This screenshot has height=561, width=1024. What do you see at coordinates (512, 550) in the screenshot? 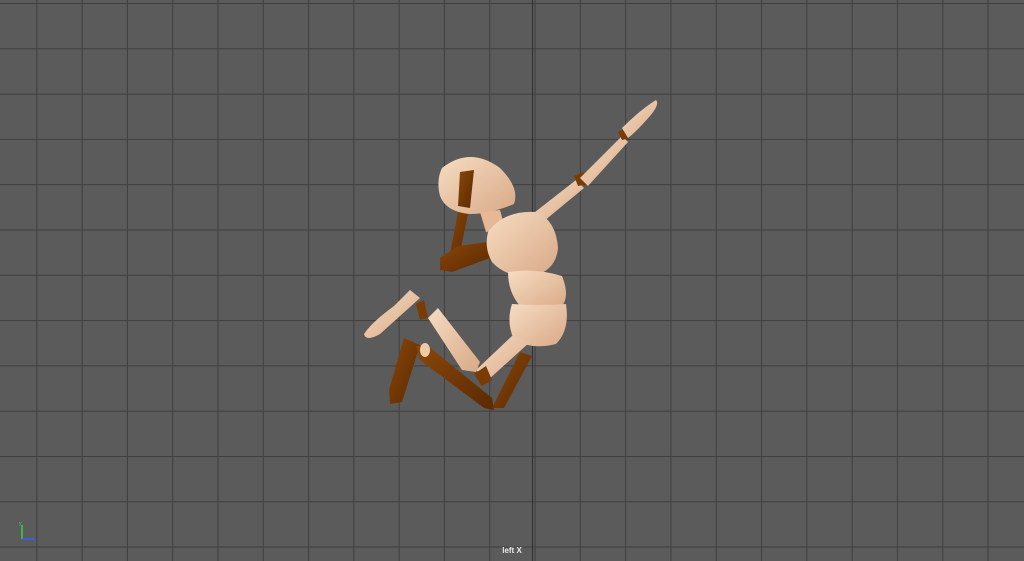
I see `camera-view-label: left X` at bounding box center [512, 550].